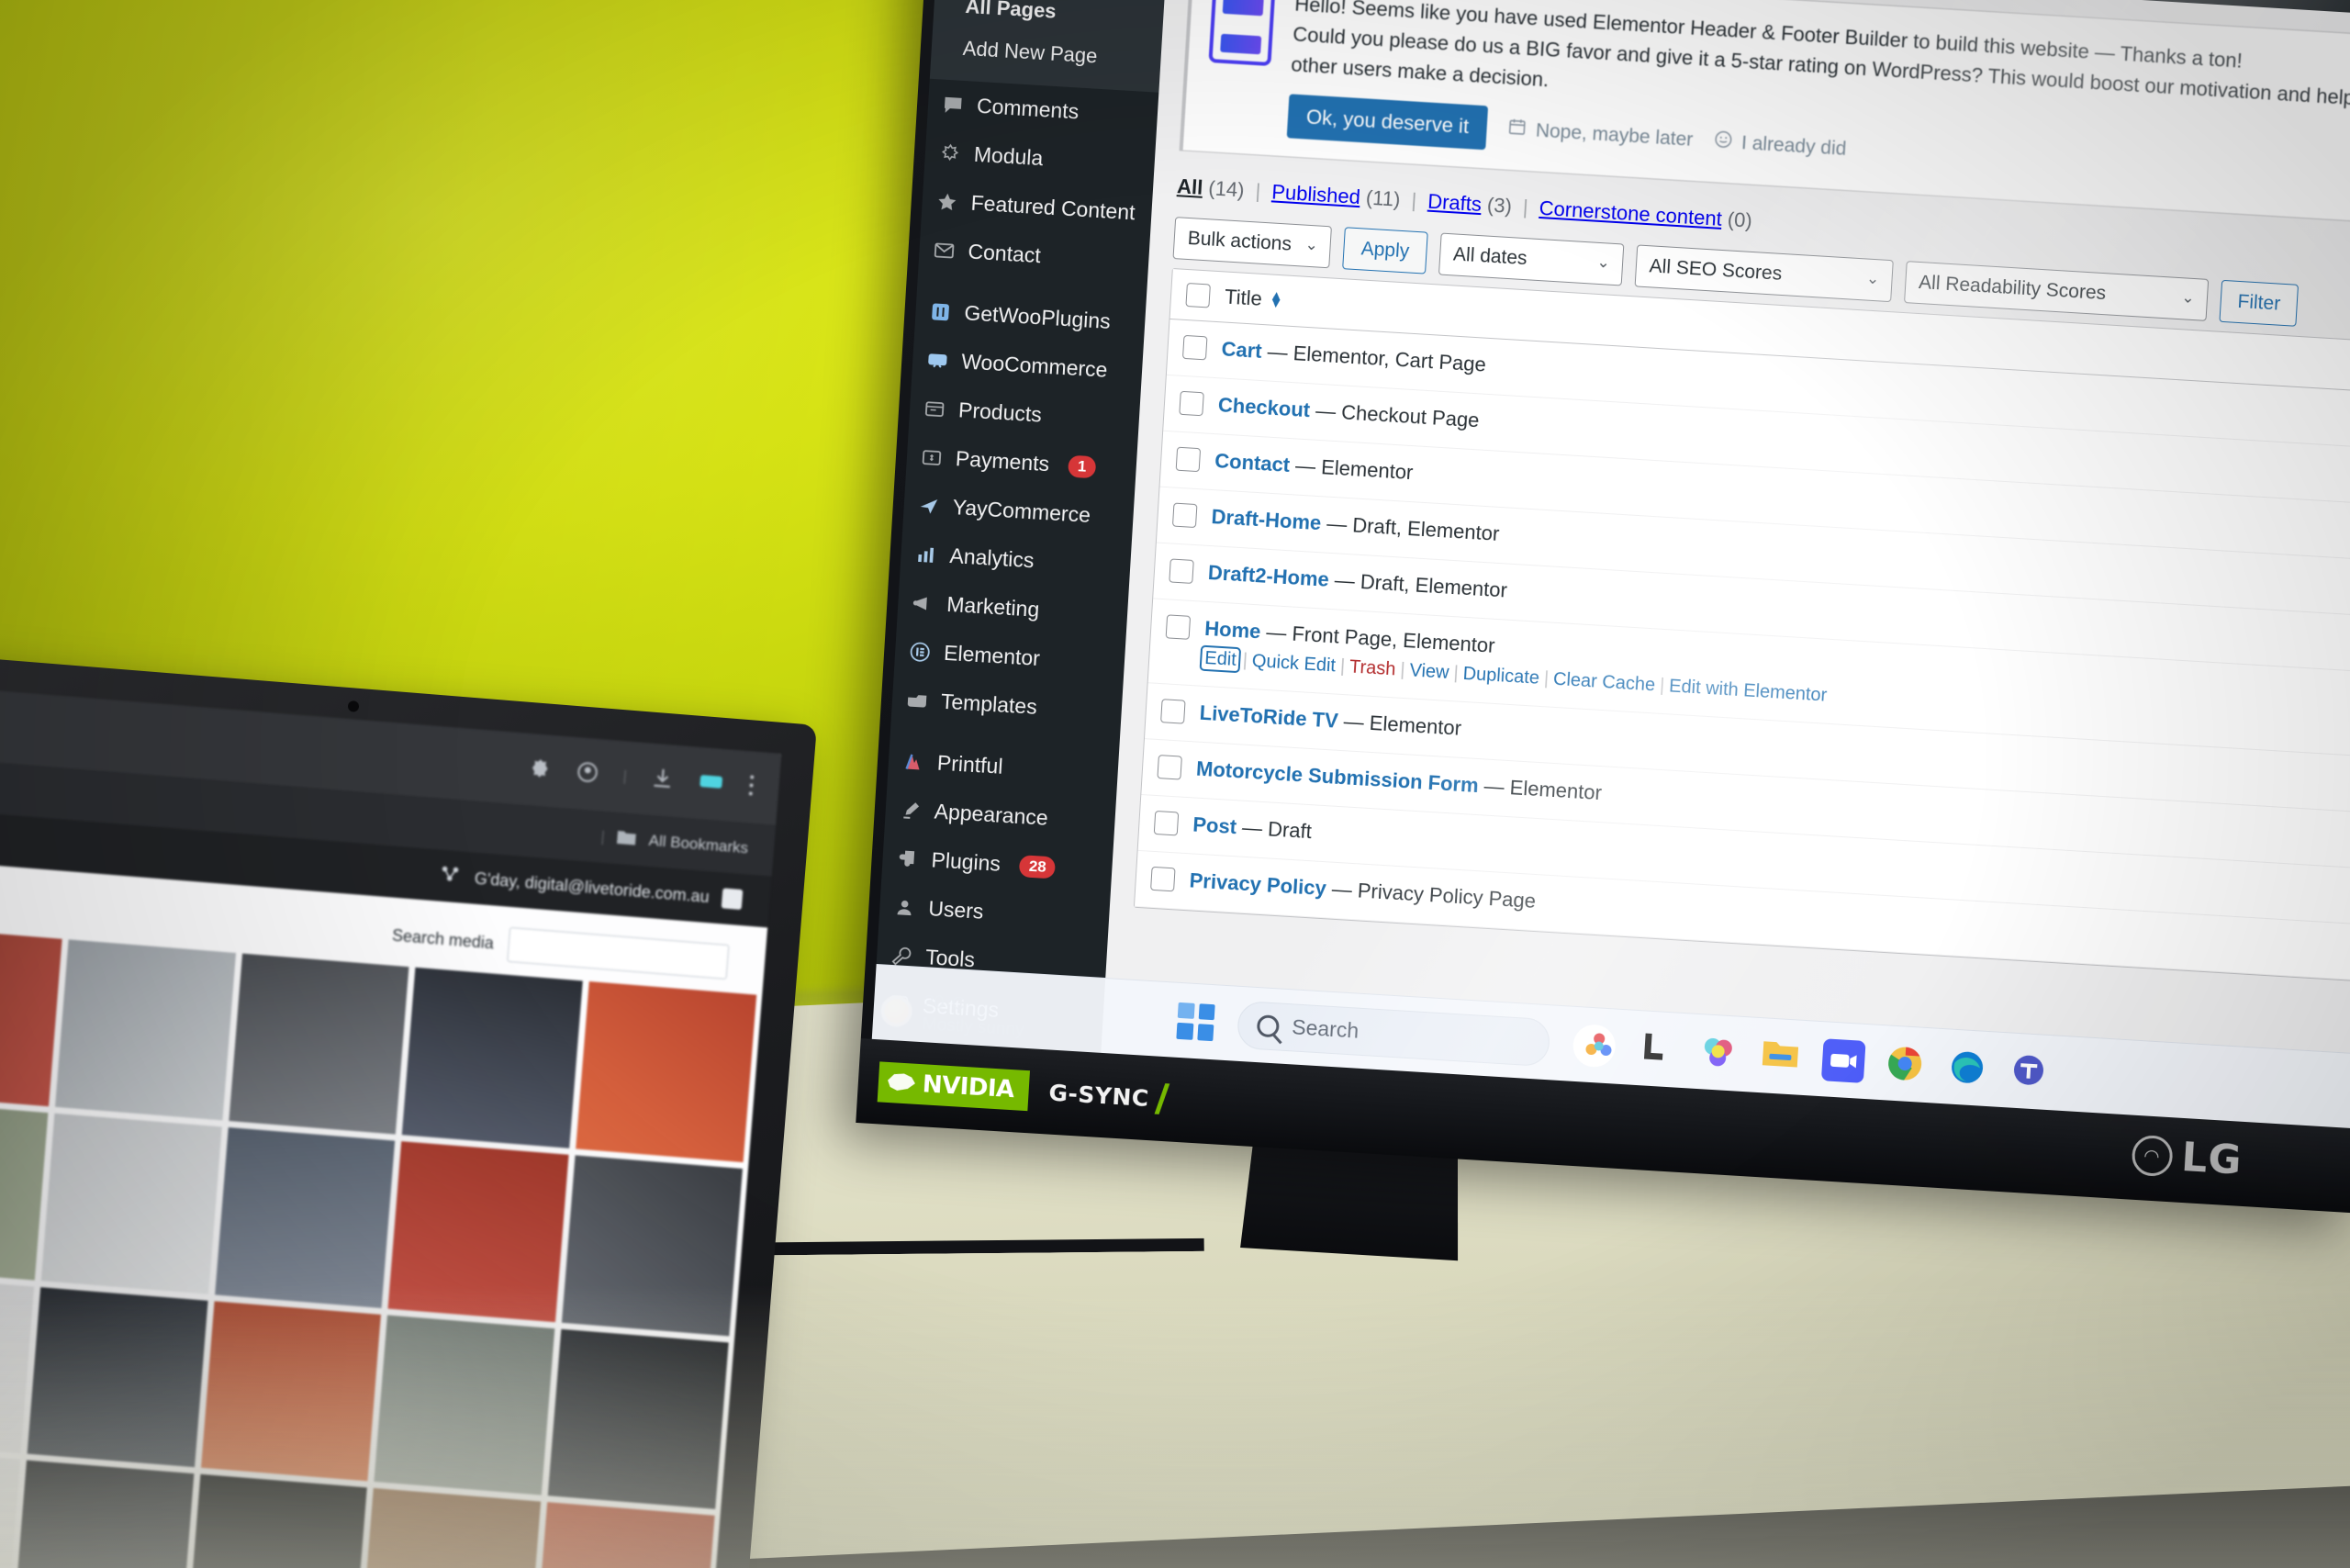 The width and height of the screenshot is (2350, 1568). Describe the element at coordinates (1243, 297) in the screenshot. I see `column-header-title-label: Title` at that location.